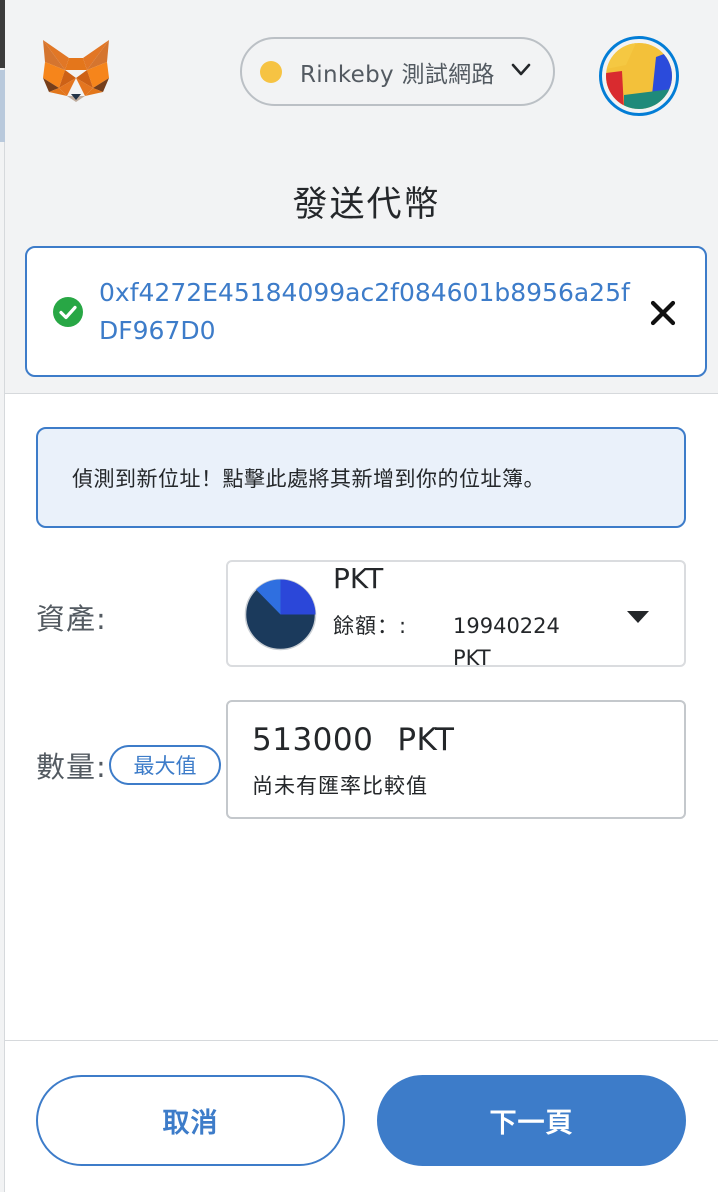 The image size is (718, 1192). What do you see at coordinates (663, 313) in the screenshot?
I see `close-icon` at bounding box center [663, 313].